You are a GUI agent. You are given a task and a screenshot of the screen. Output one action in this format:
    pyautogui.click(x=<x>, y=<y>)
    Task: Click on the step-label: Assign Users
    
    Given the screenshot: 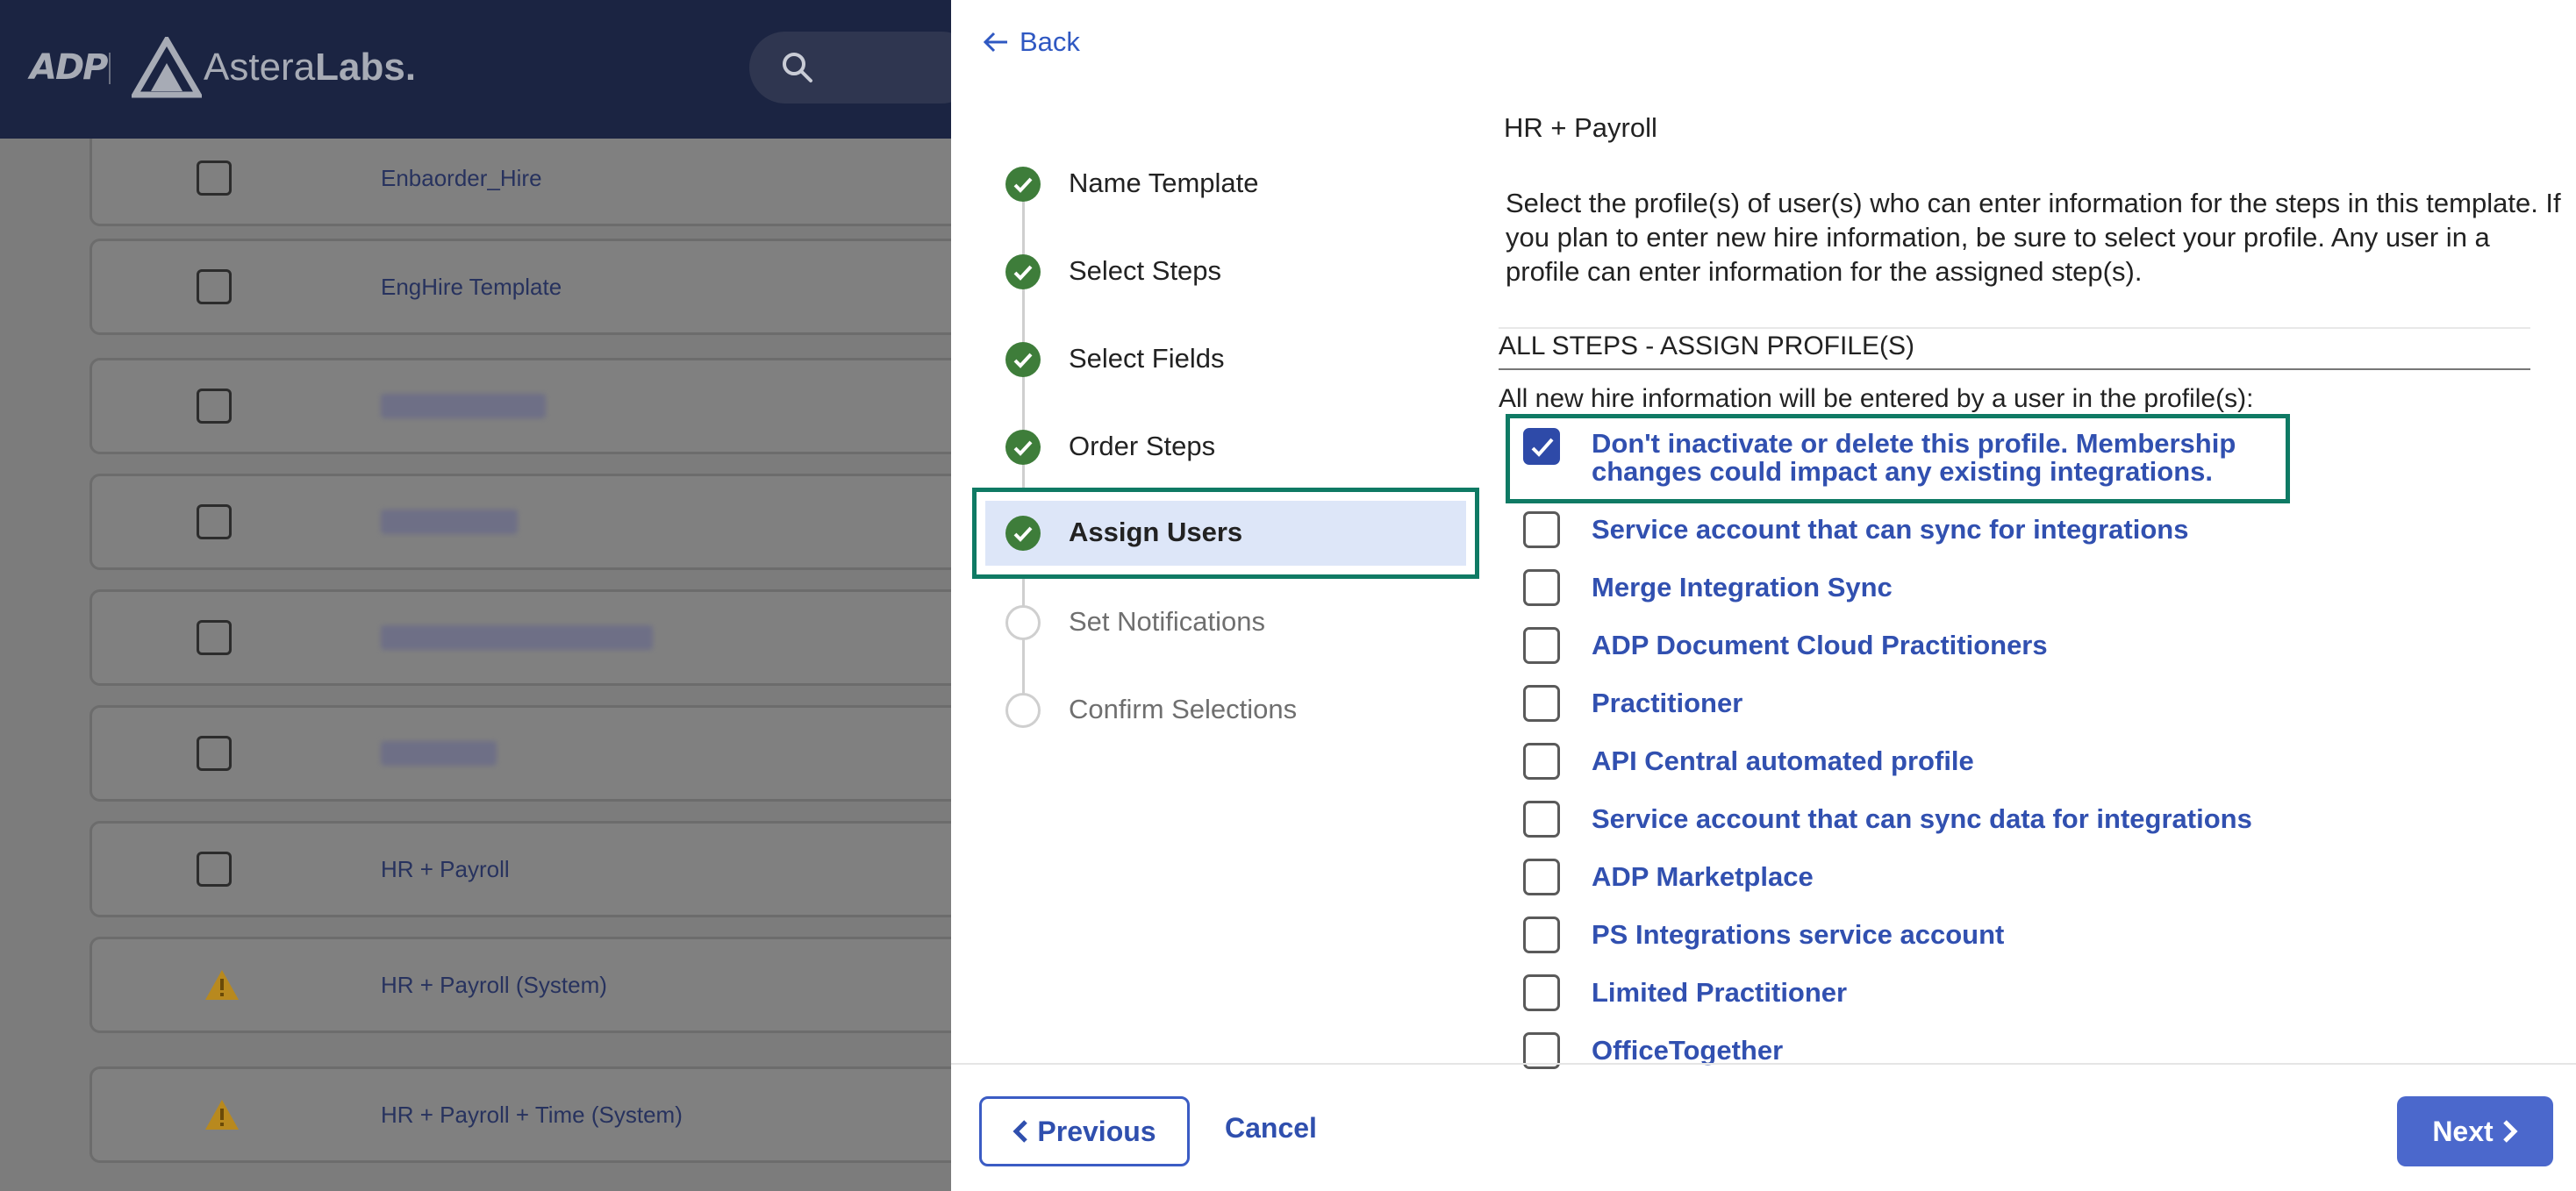 What is the action you would take?
    pyautogui.click(x=1156, y=532)
    